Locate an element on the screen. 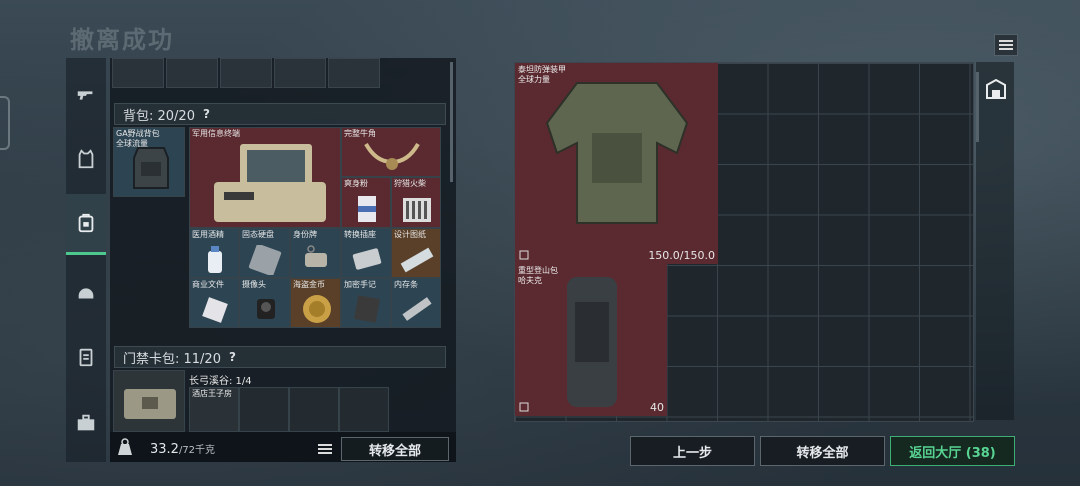 The width and height of the screenshot is (1080, 486). right-sidebar is located at coordinates (995, 241).